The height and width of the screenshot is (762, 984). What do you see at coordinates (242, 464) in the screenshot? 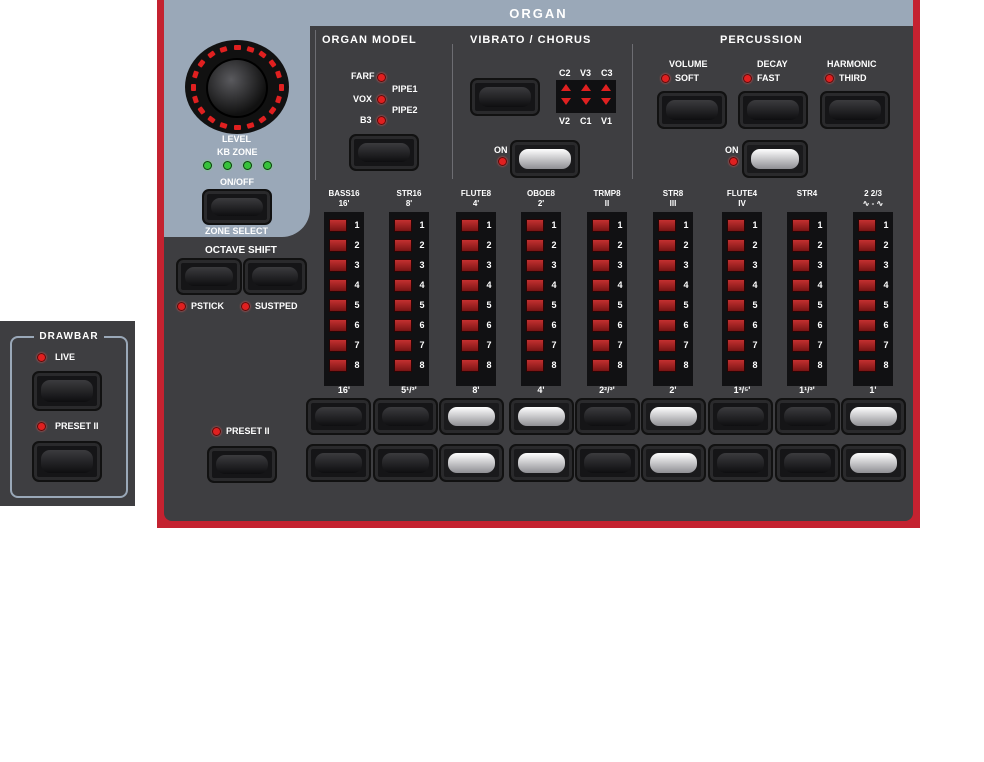
I see `organ-preset-ii-button` at bounding box center [242, 464].